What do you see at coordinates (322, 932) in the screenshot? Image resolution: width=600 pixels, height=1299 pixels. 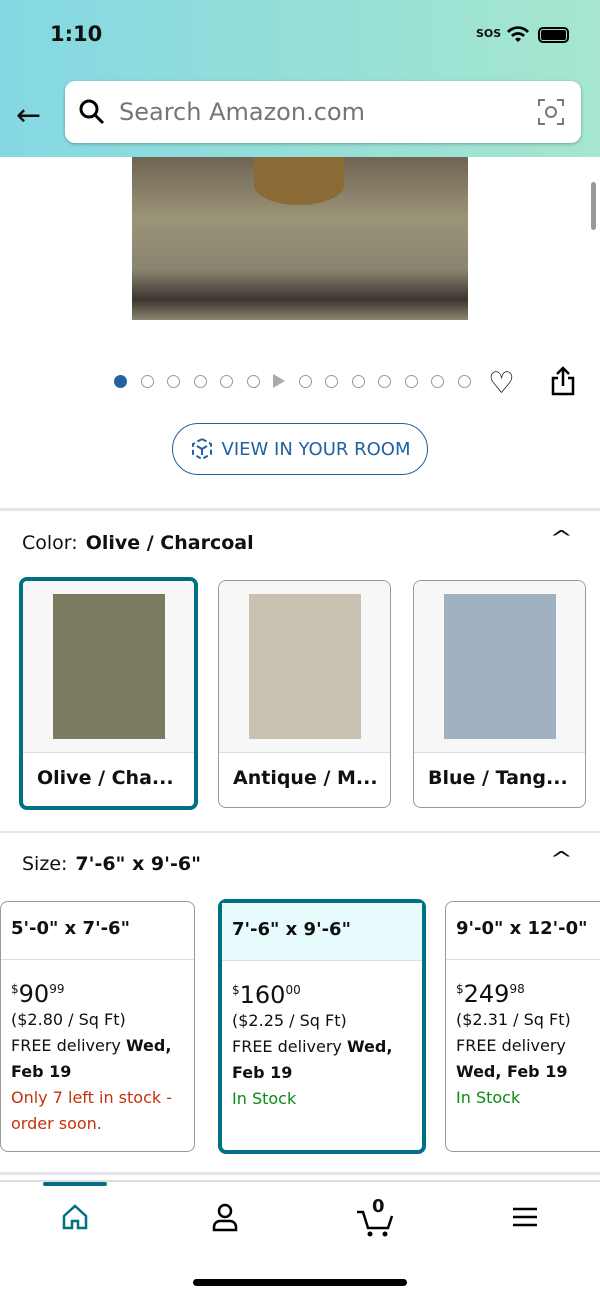 I see `size-option-name: 7'-6" x 9'-6"` at bounding box center [322, 932].